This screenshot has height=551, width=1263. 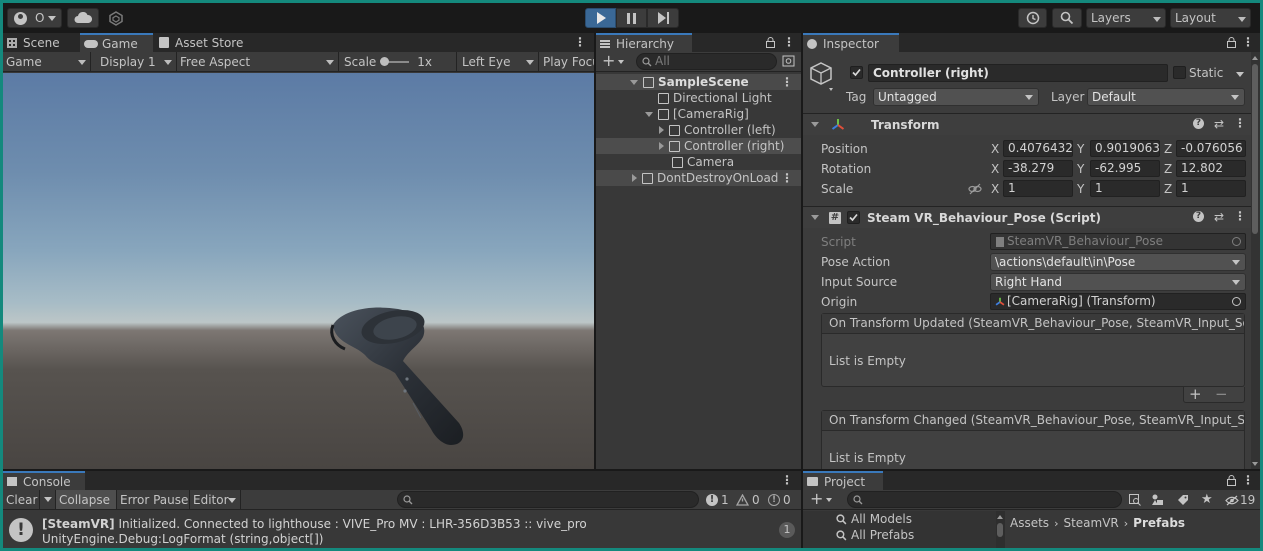 I want to click on filter-by-type-icon, so click(x=1157, y=501).